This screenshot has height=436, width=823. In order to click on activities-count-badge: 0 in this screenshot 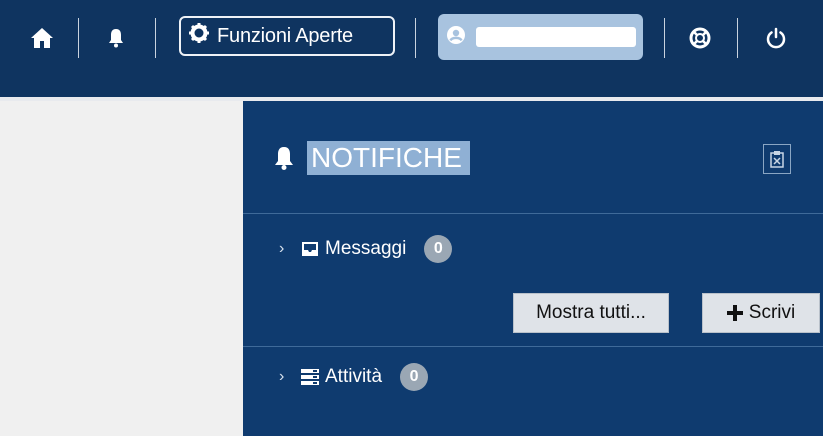, I will do `click(414, 377)`.